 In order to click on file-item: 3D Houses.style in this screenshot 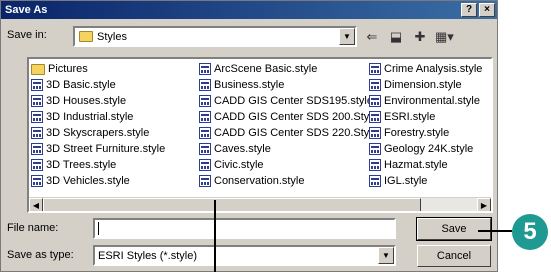, I will do `click(98, 101)`.